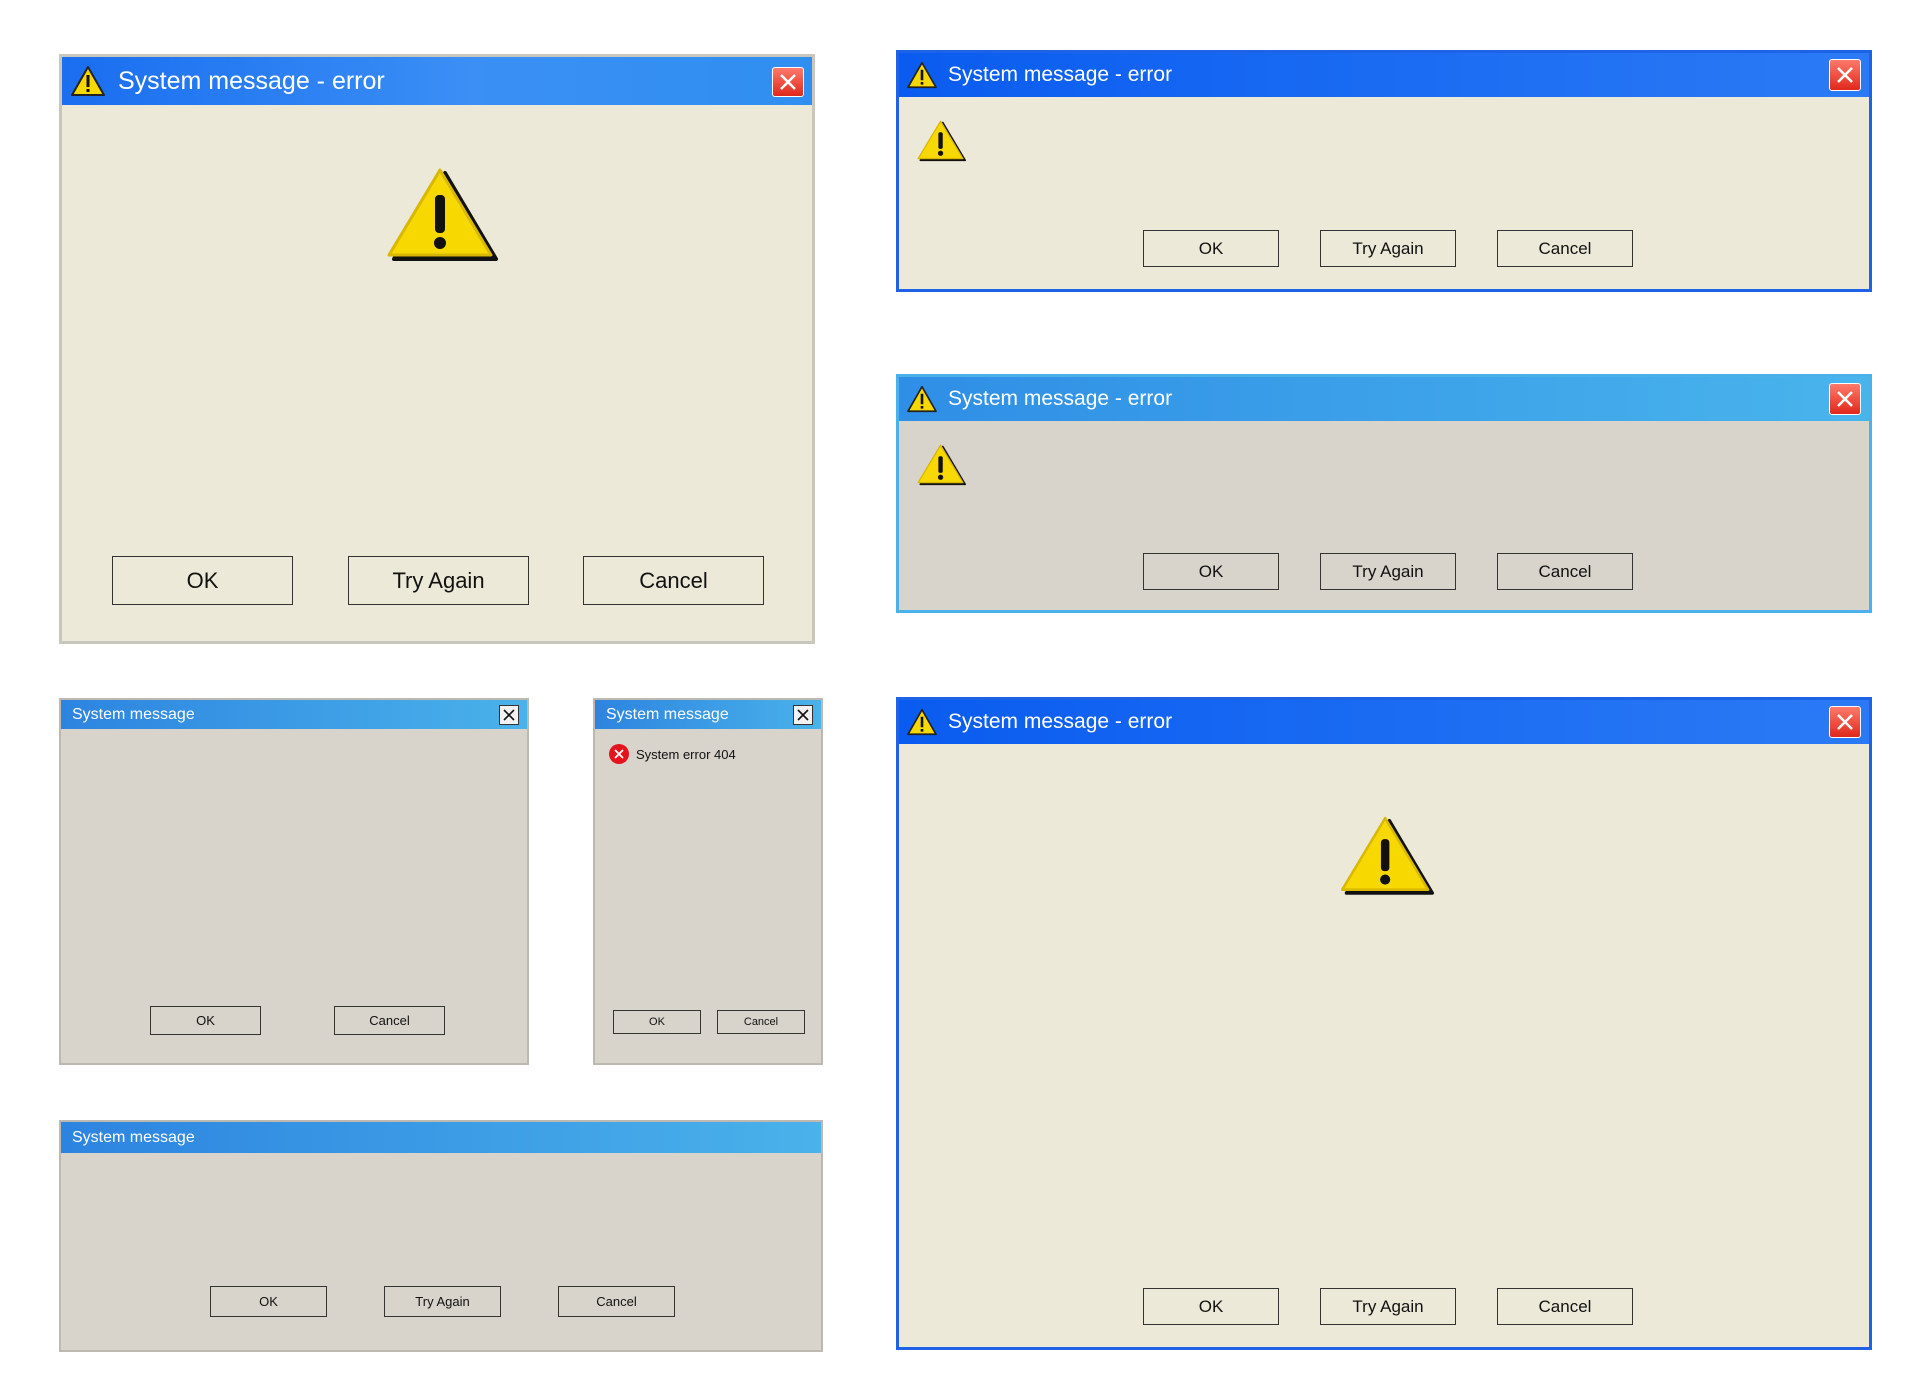  I want to click on error-message: System error 404, so click(686, 754).